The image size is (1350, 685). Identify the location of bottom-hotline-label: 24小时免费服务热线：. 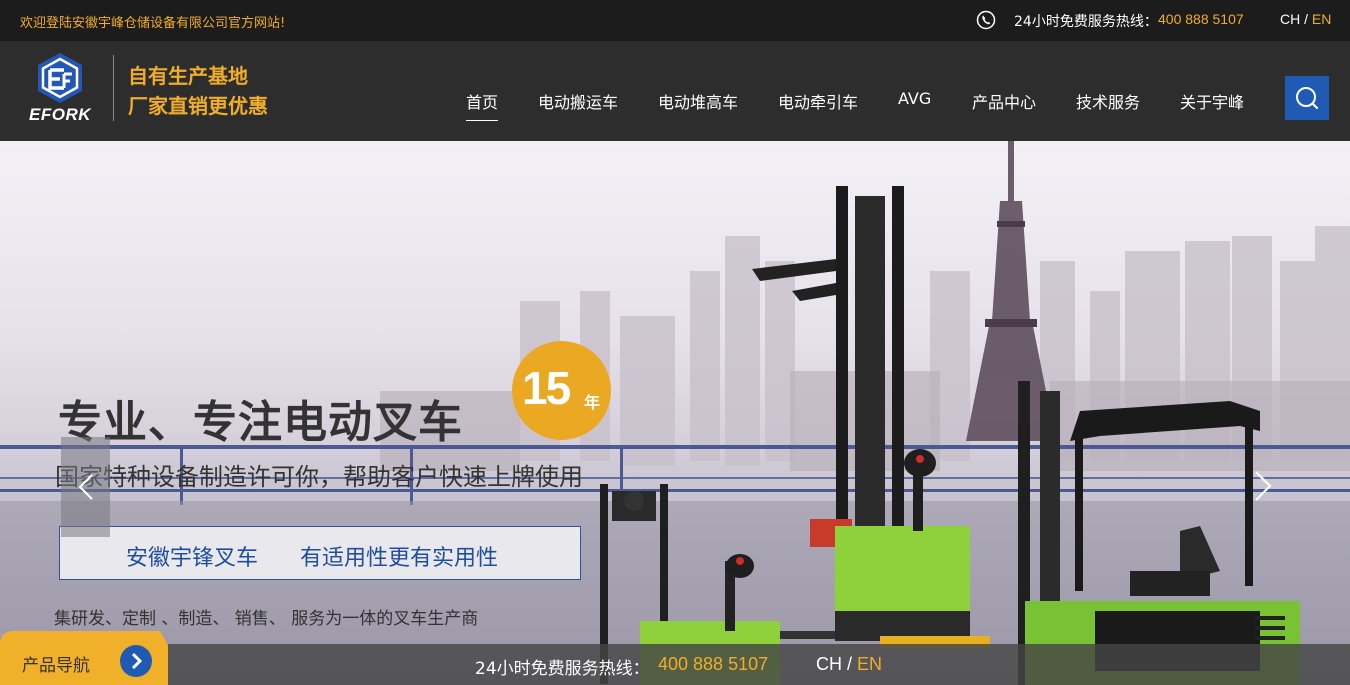
(562, 669).